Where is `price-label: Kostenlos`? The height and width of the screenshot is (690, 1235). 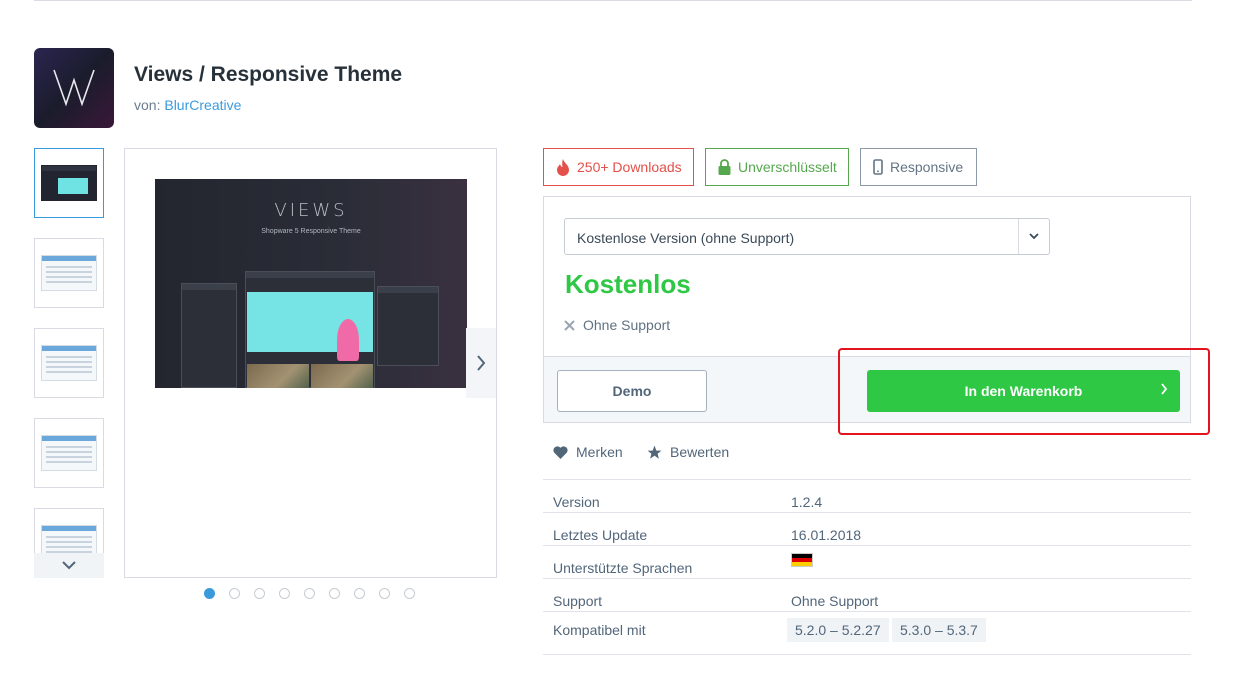 price-label: Kostenlos is located at coordinates (628, 284).